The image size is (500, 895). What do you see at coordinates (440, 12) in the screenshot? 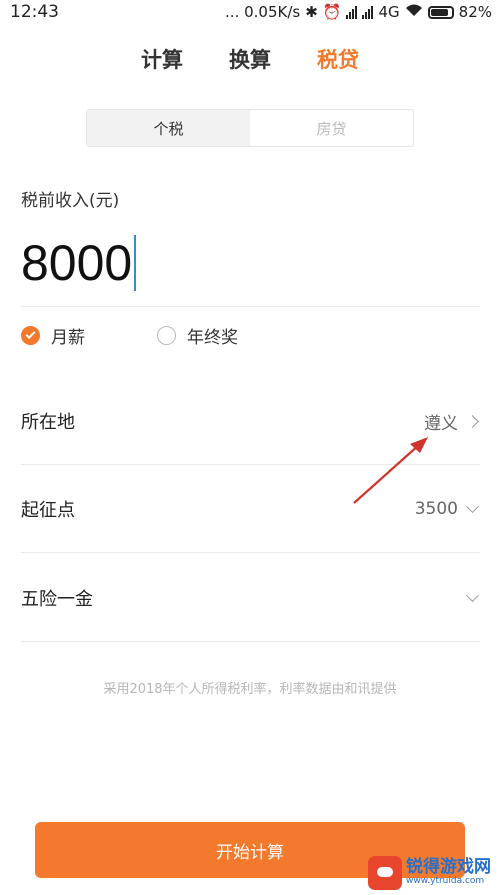
I see `battery-icon` at bounding box center [440, 12].